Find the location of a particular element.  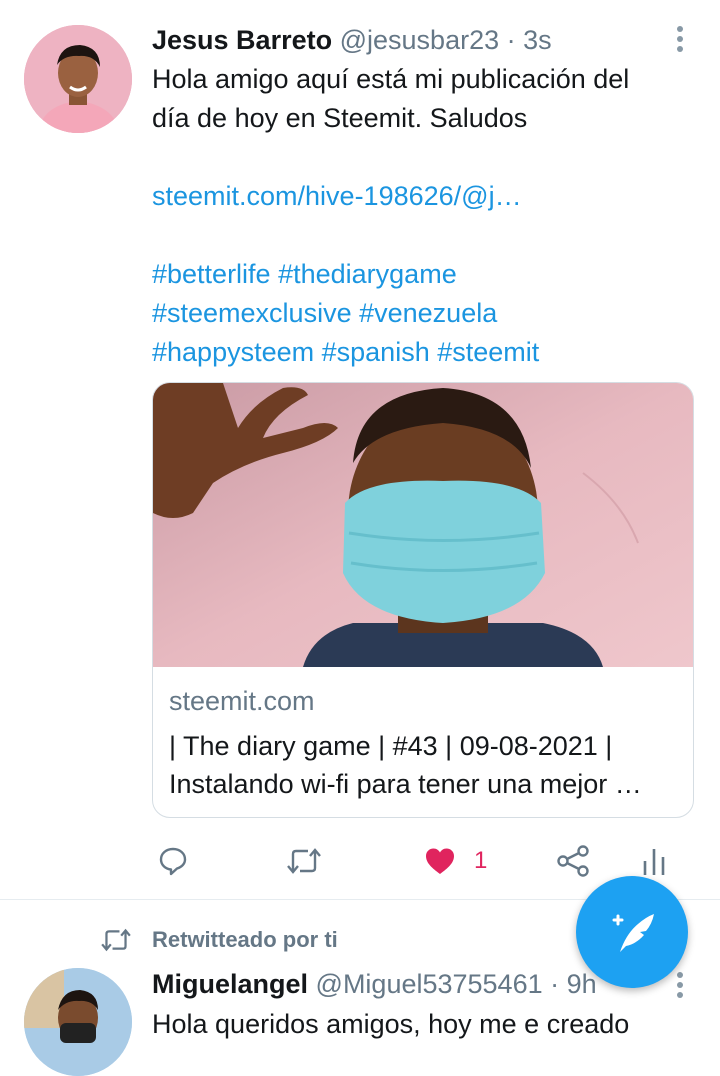

hashtag: #spanish is located at coordinates (376, 352).